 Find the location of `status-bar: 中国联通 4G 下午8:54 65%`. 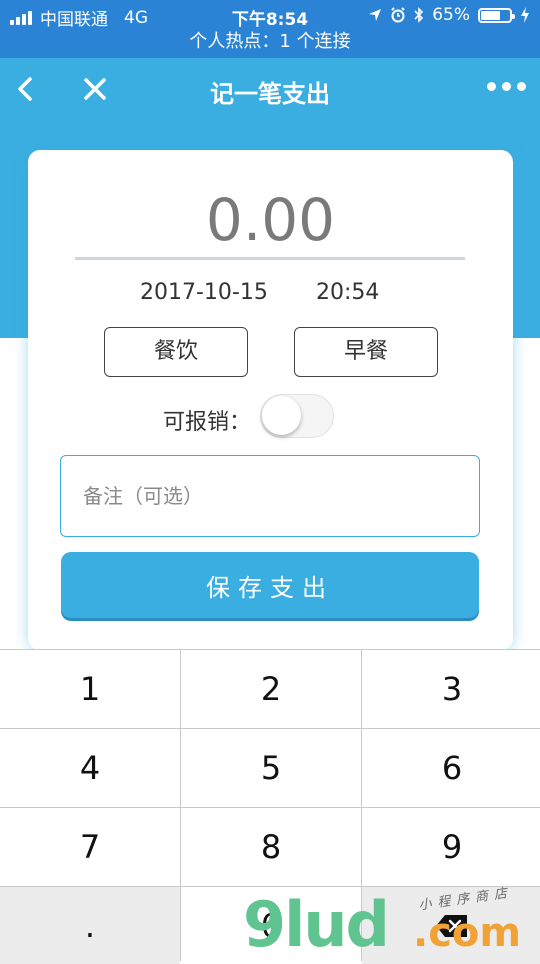

status-bar: 中国联通 4G 下午8:54 65% is located at coordinates (270, 15).